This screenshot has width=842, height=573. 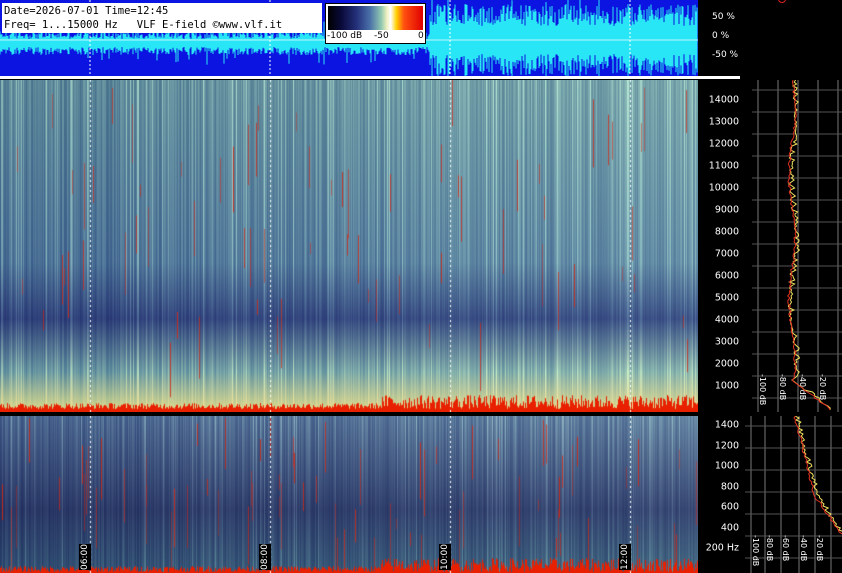 What do you see at coordinates (726, 386) in the screenshot?
I see `freq-tick: 1000` at bounding box center [726, 386].